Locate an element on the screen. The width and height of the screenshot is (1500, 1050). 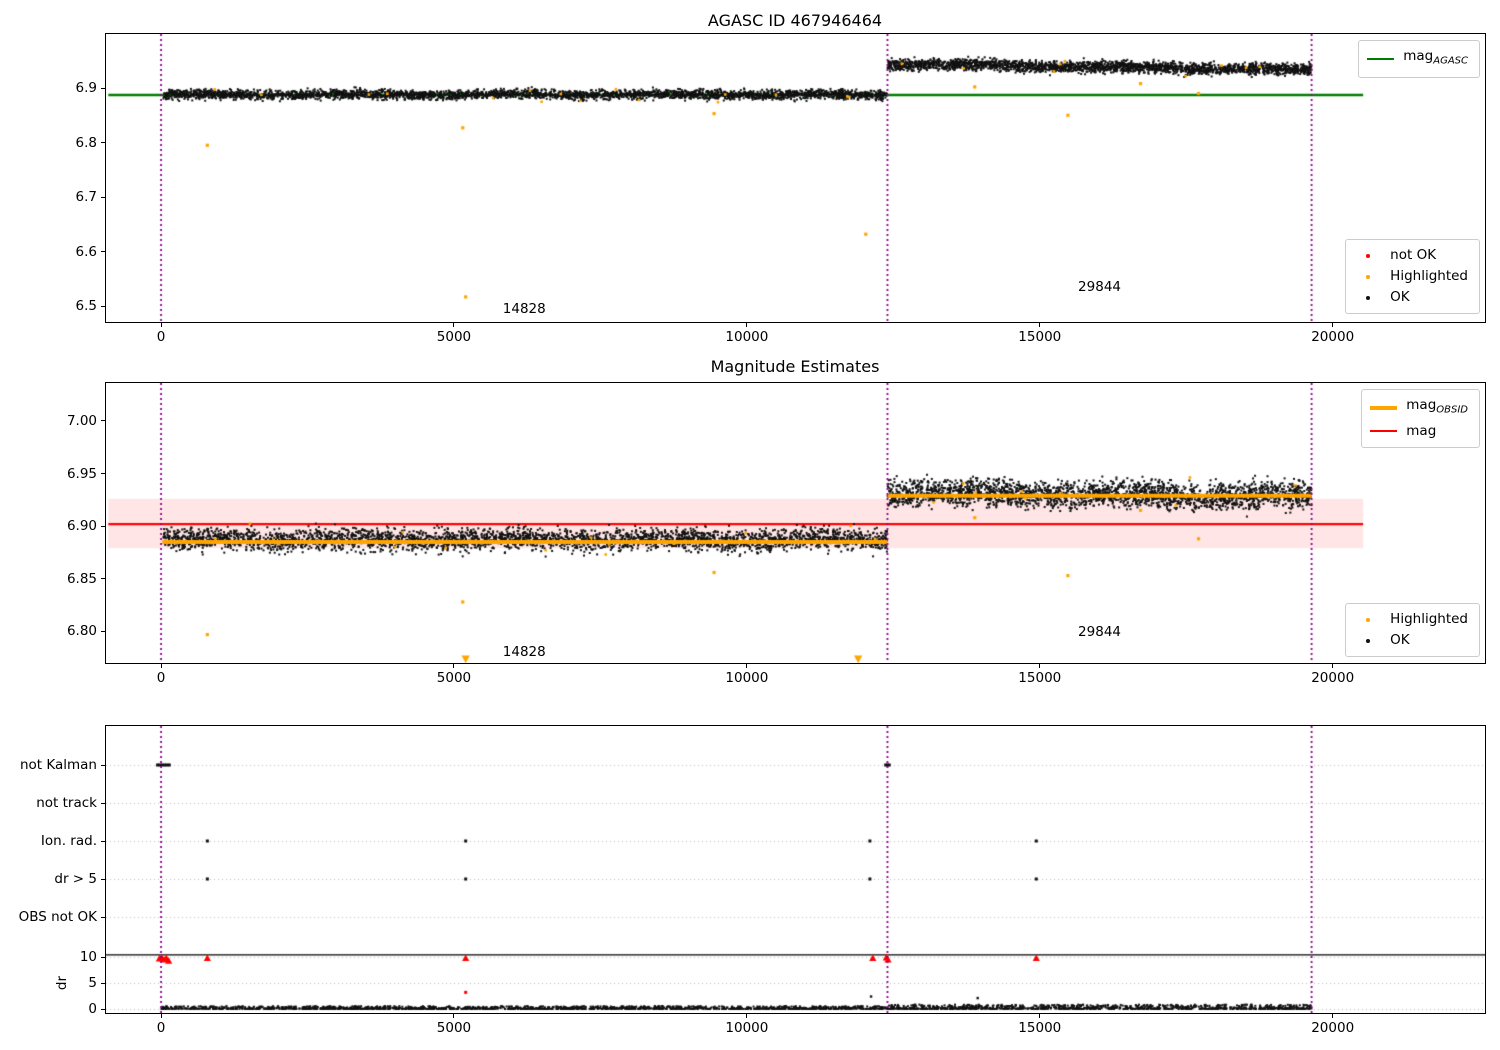
legend-label: magAGASC is located at coordinates (1435, 57).